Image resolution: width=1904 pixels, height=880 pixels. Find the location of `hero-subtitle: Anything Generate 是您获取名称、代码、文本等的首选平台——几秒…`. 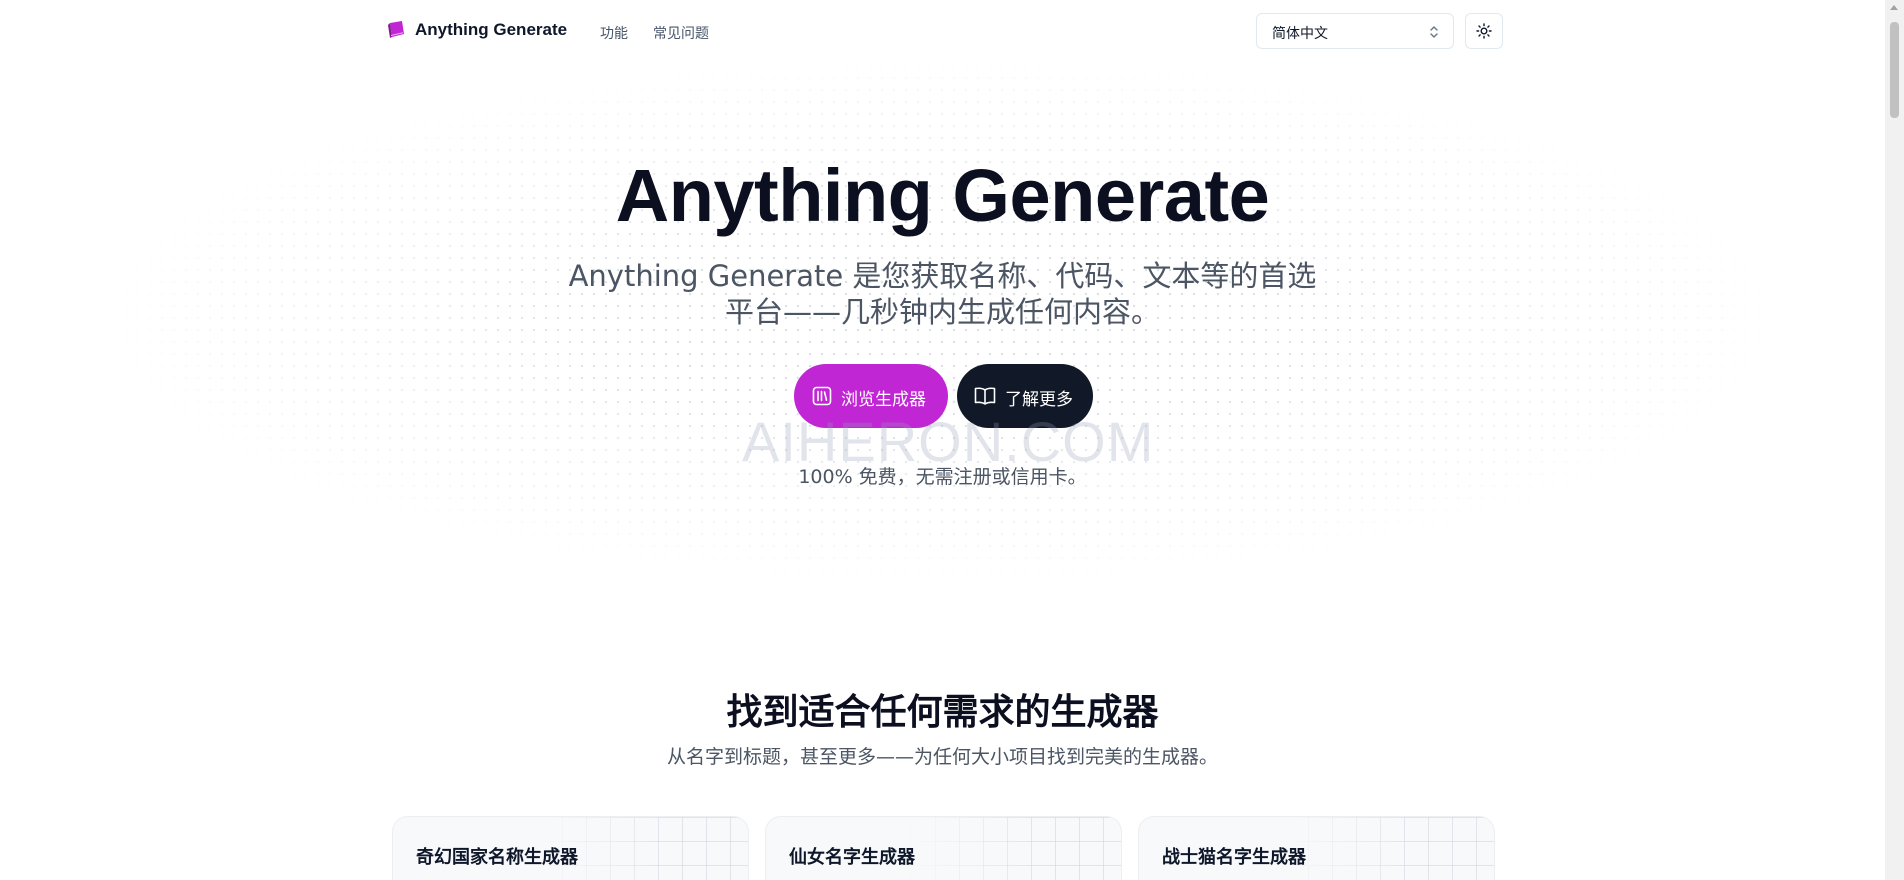

hero-subtitle: Anything Generate 是您获取名称、代码、文本等的首选平台——几秒… is located at coordinates (942, 294).